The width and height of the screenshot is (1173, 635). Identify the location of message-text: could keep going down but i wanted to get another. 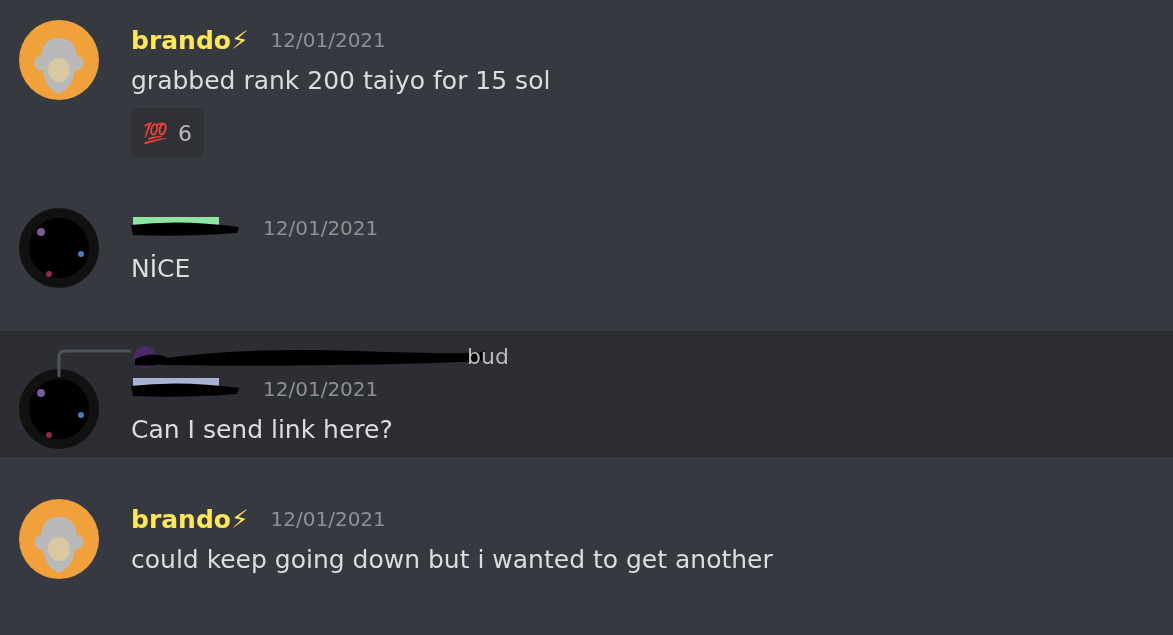
(452, 560).